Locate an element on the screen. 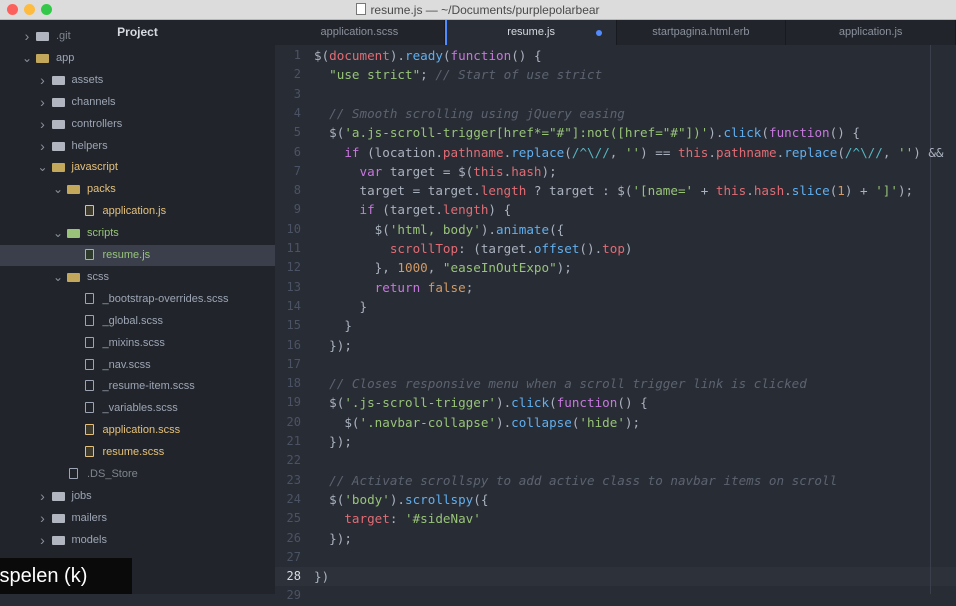 This screenshot has height=606, width=956. tree-file: _mixins.scss is located at coordinates (137, 343).